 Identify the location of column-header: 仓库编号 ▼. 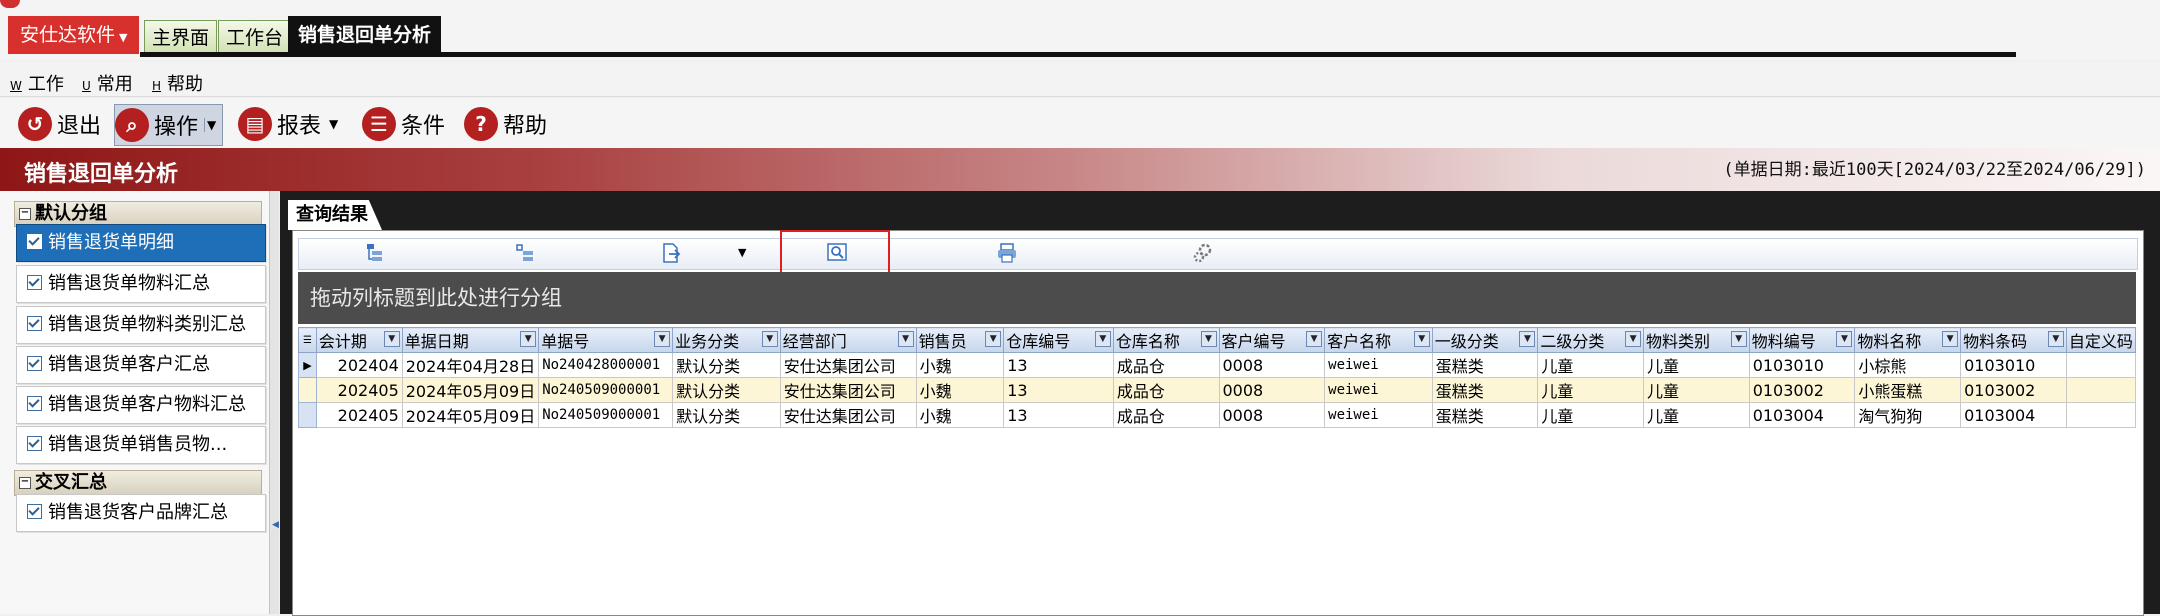
(1058, 340).